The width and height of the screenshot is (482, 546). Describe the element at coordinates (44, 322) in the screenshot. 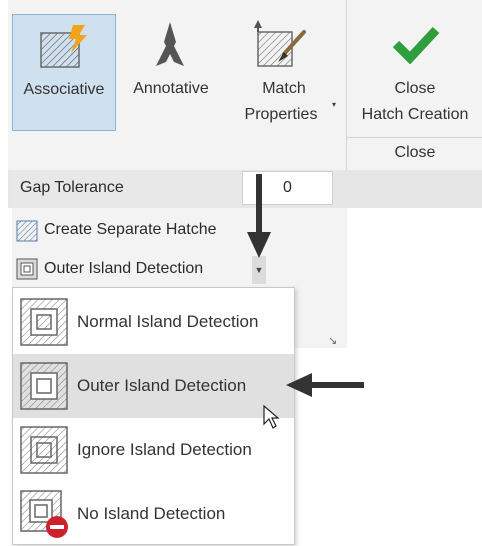

I see `normal-island-icon` at that location.